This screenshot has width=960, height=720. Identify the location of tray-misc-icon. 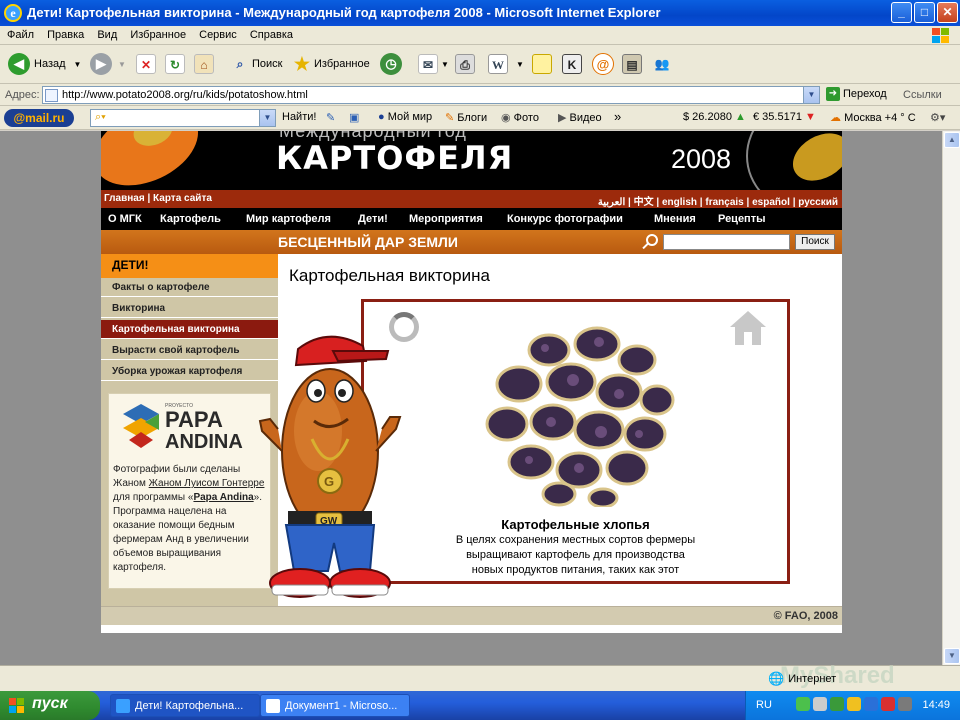
(905, 704).